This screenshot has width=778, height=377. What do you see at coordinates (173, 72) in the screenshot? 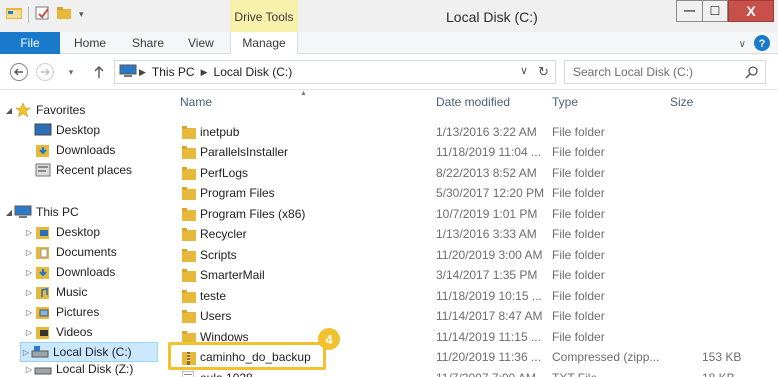
I see `breadcrumb-this-pc: This PC` at bounding box center [173, 72].